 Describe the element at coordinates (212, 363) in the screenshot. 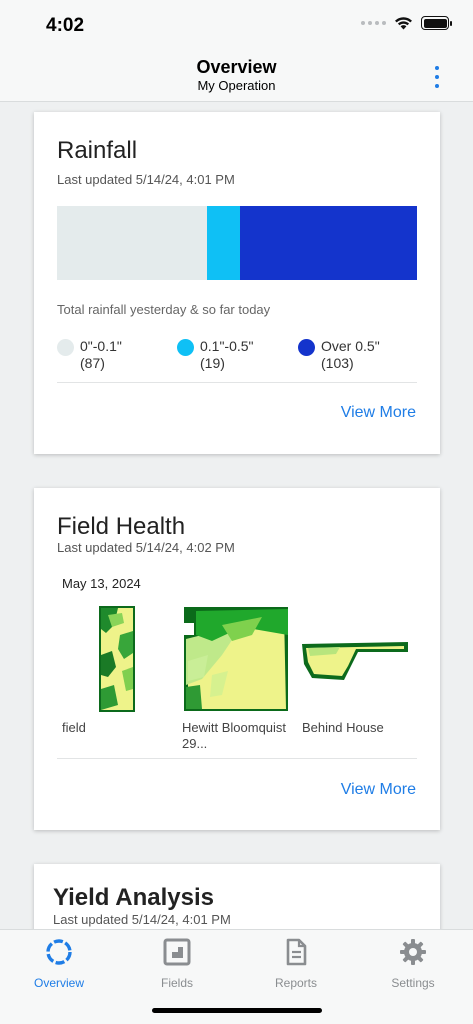

I see `legend-count-medium: (19)` at that location.